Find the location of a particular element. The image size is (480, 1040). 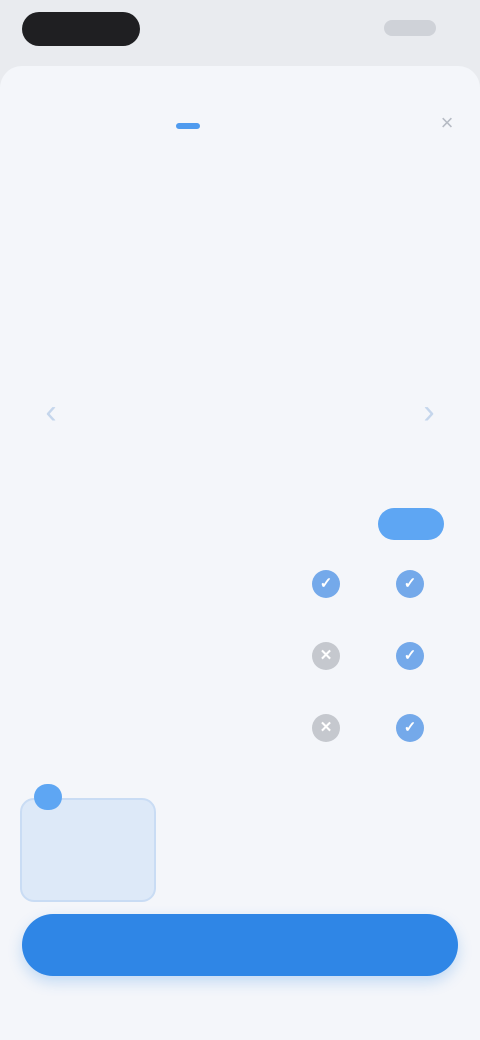

brand-logo is located at coordinates (184, 126).